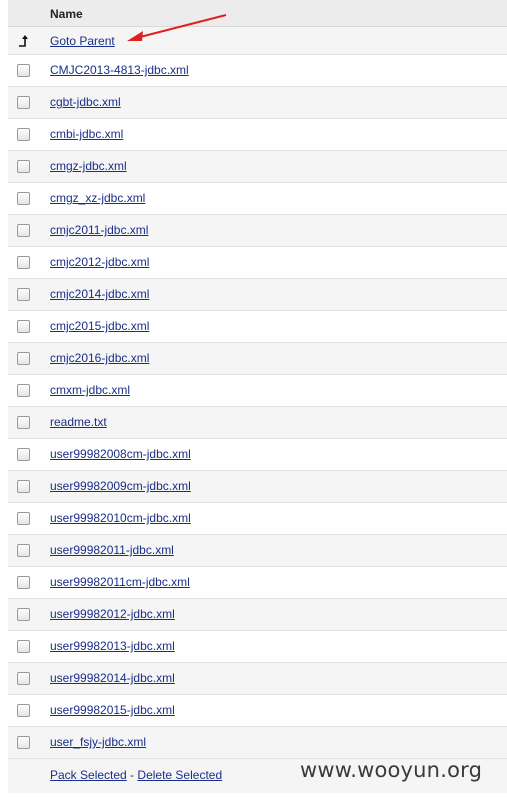 The image size is (507, 799). What do you see at coordinates (257, 71) in the screenshot?
I see `file-row: CMJC2013-4813-jdbc.xml` at bounding box center [257, 71].